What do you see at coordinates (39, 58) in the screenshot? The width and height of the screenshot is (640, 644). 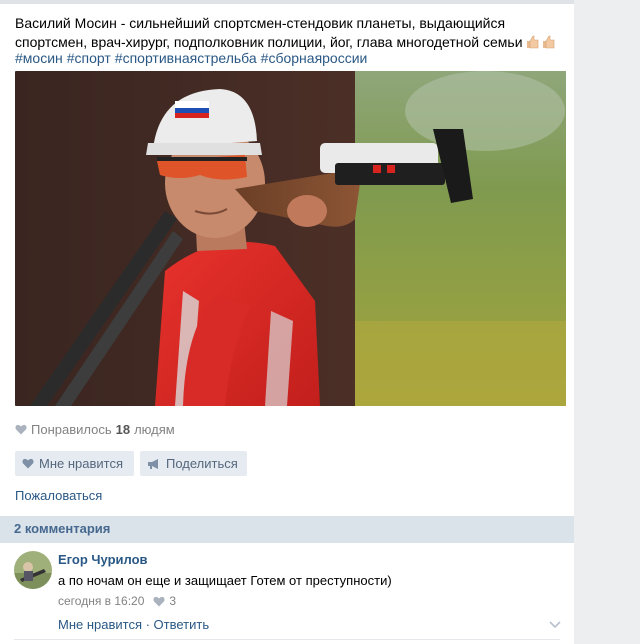 I see `hashtag-link: #мосин` at bounding box center [39, 58].